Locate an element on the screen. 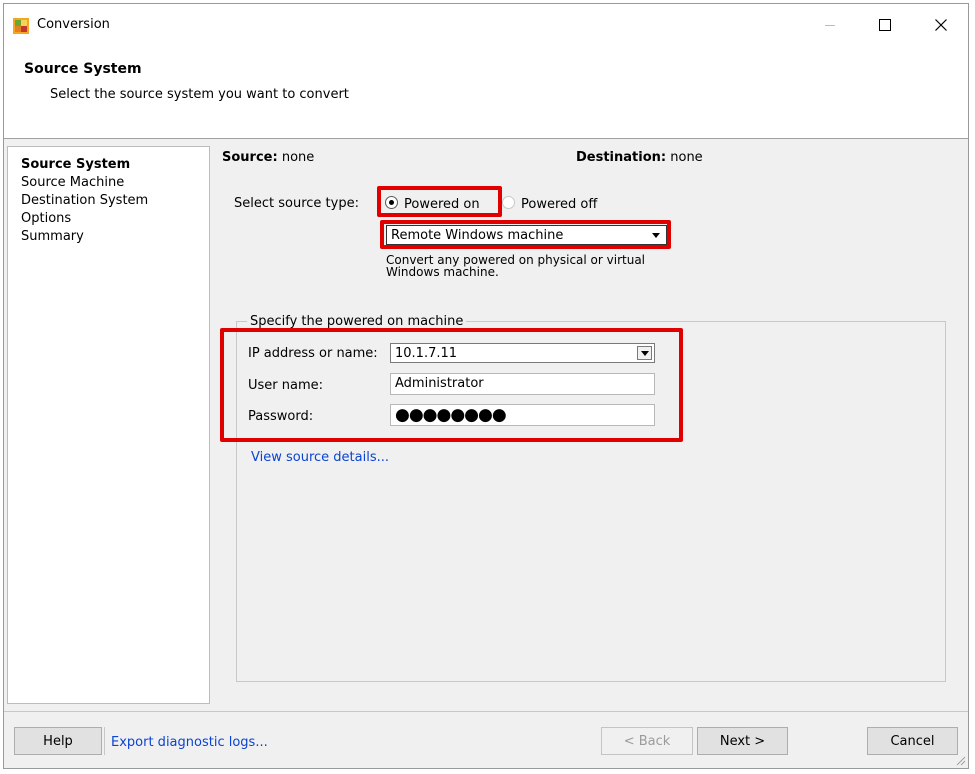 This screenshot has height=774, width=975. help-button: Help is located at coordinates (58, 741).